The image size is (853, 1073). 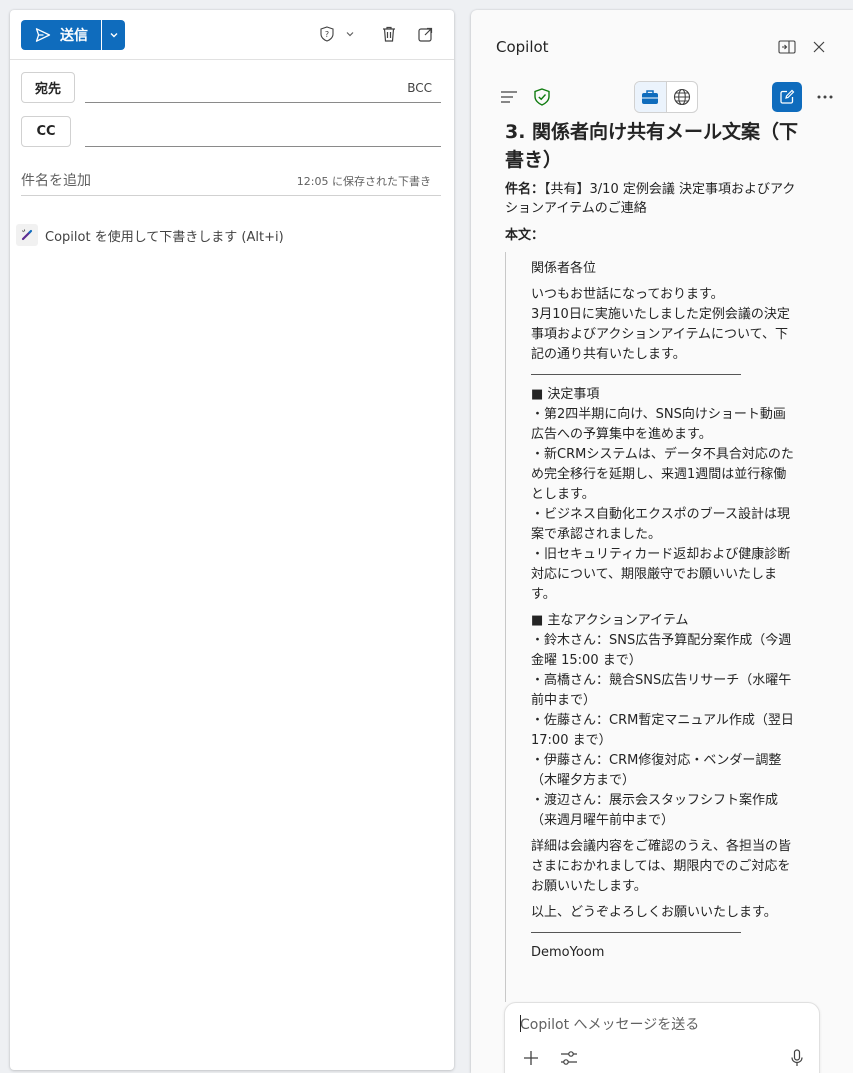 I want to click on sliders-icon, so click(x=569, y=1058).